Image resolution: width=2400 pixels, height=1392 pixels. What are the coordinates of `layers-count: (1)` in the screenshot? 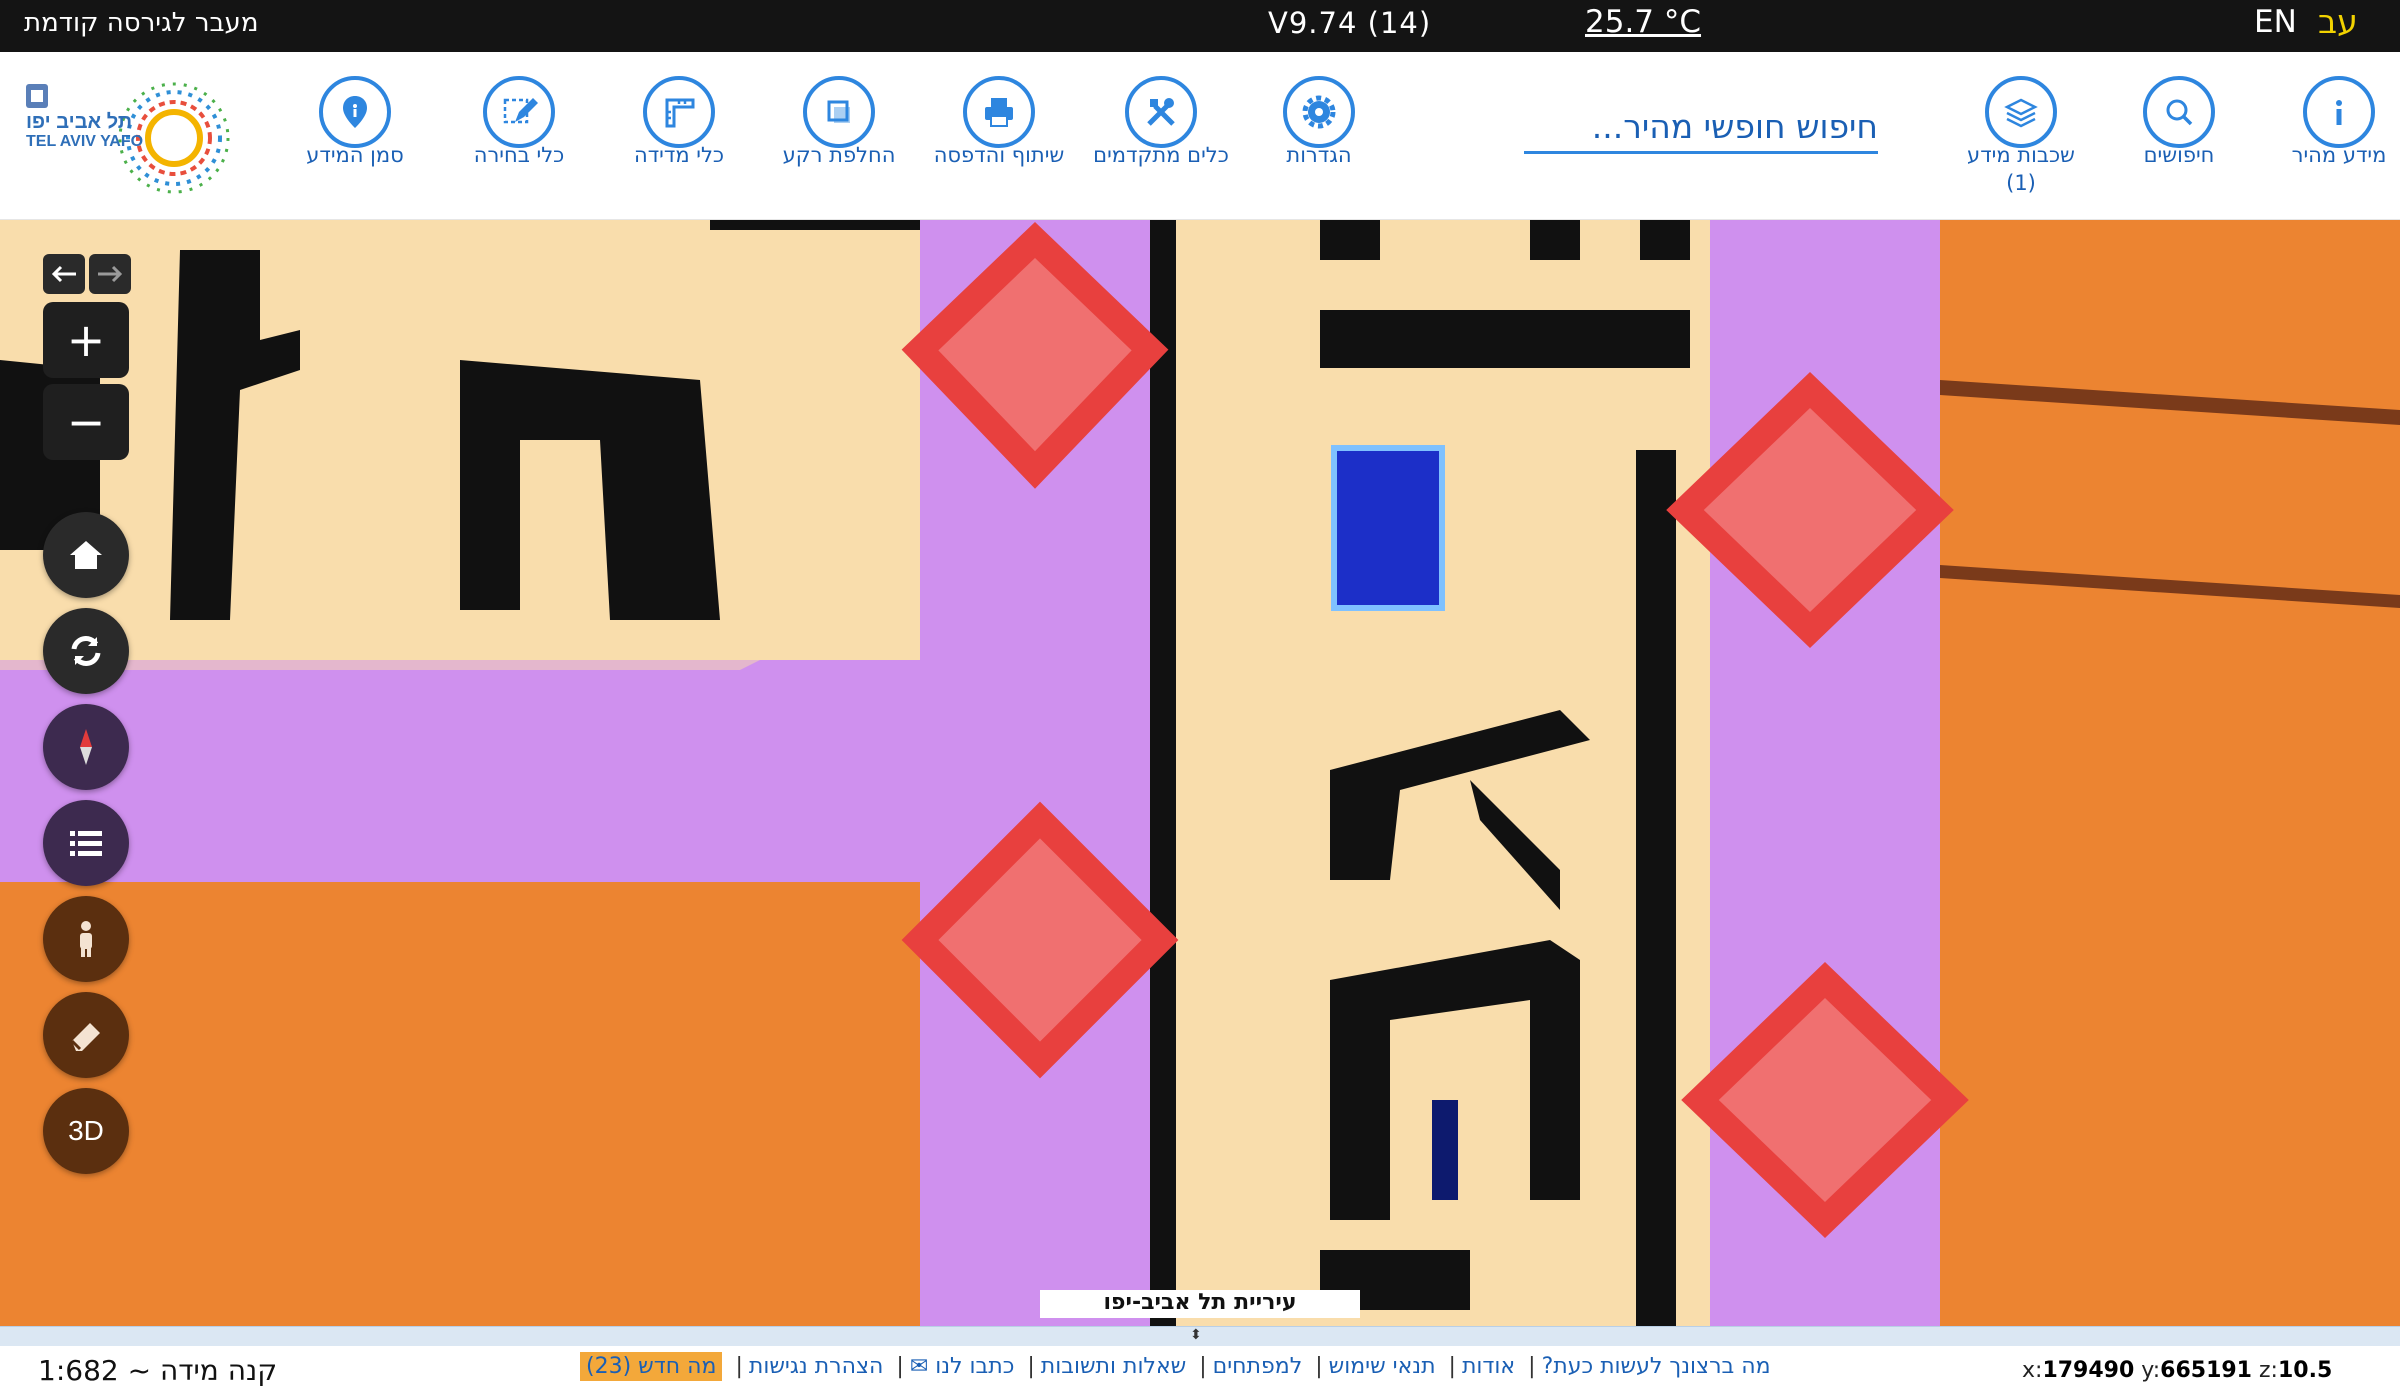 It's located at (2021, 183).